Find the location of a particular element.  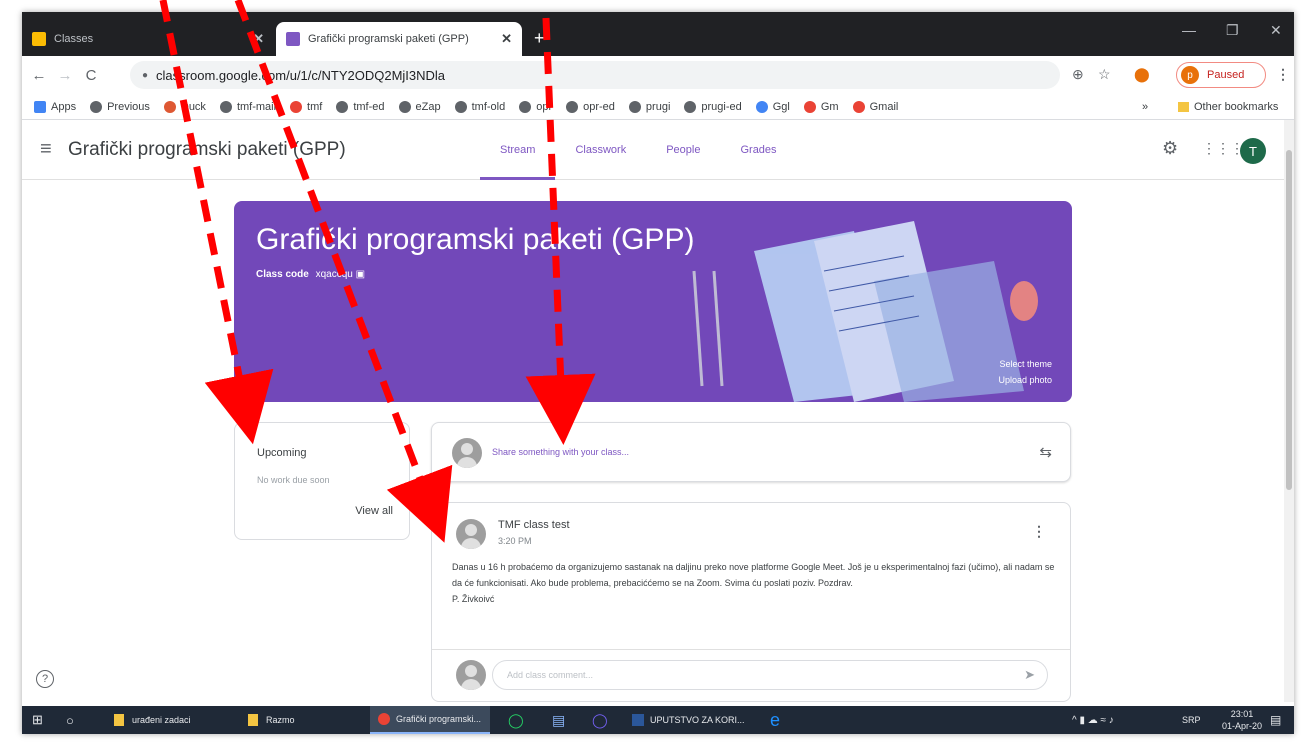

other-bookmarks: Other bookmarks is located at coordinates (1228, 106).